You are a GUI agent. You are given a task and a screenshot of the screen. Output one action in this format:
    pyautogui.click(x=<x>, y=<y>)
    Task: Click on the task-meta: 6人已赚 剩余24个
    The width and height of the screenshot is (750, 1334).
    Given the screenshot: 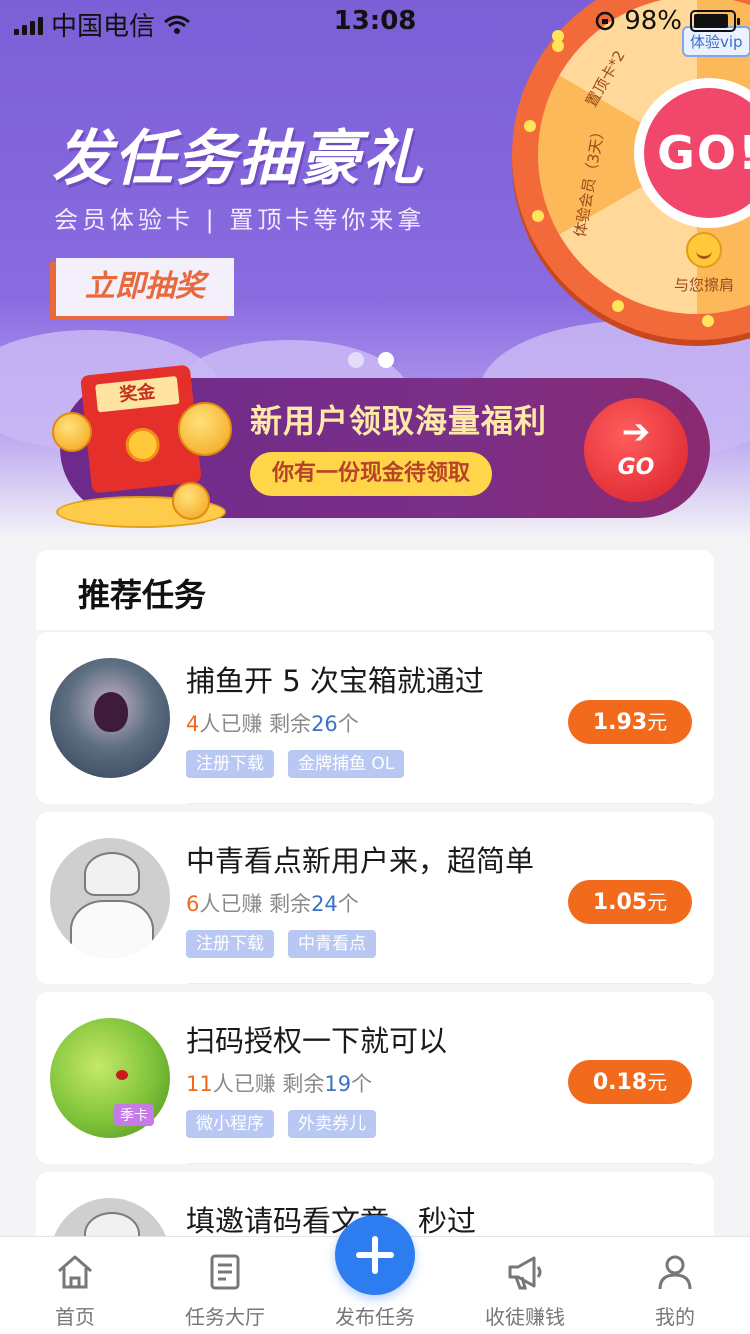 What is the action you would take?
    pyautogui.click(x=272, y=903)
    